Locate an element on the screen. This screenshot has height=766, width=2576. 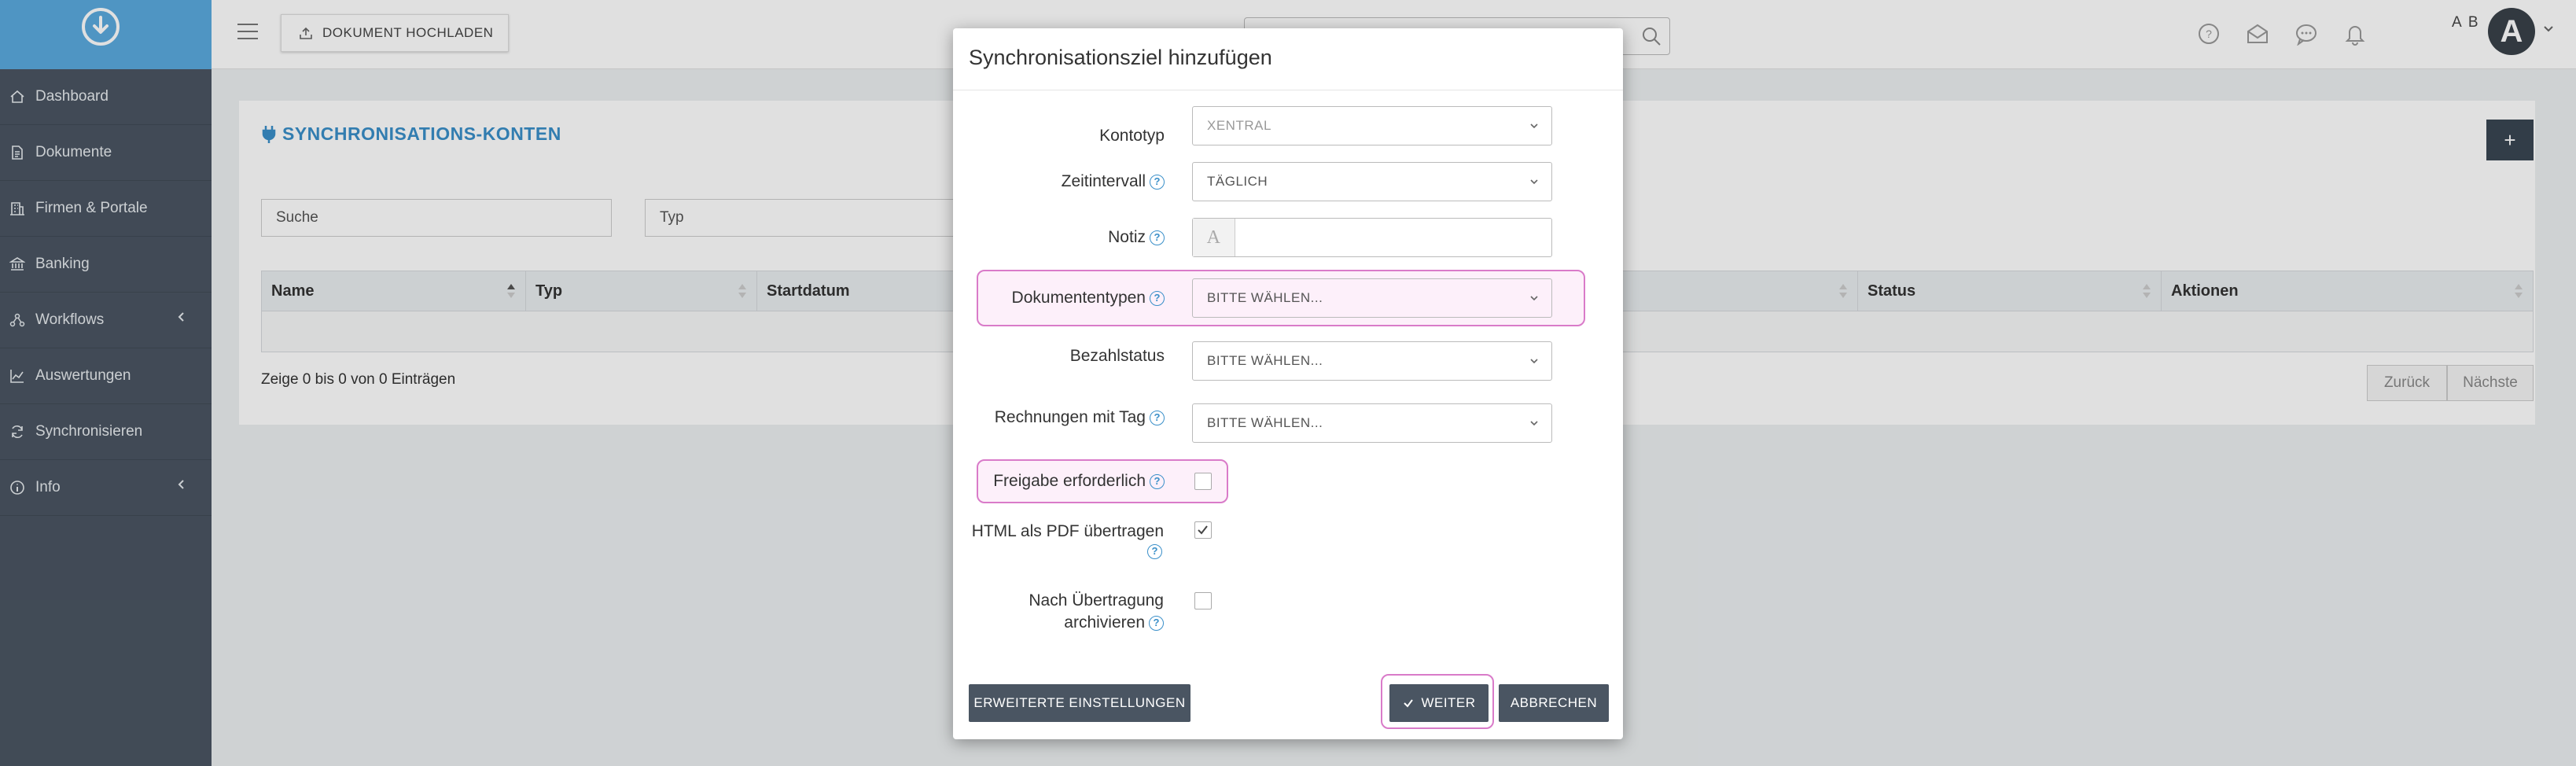
notiz-input: A is located at coordinates (1372, 238).